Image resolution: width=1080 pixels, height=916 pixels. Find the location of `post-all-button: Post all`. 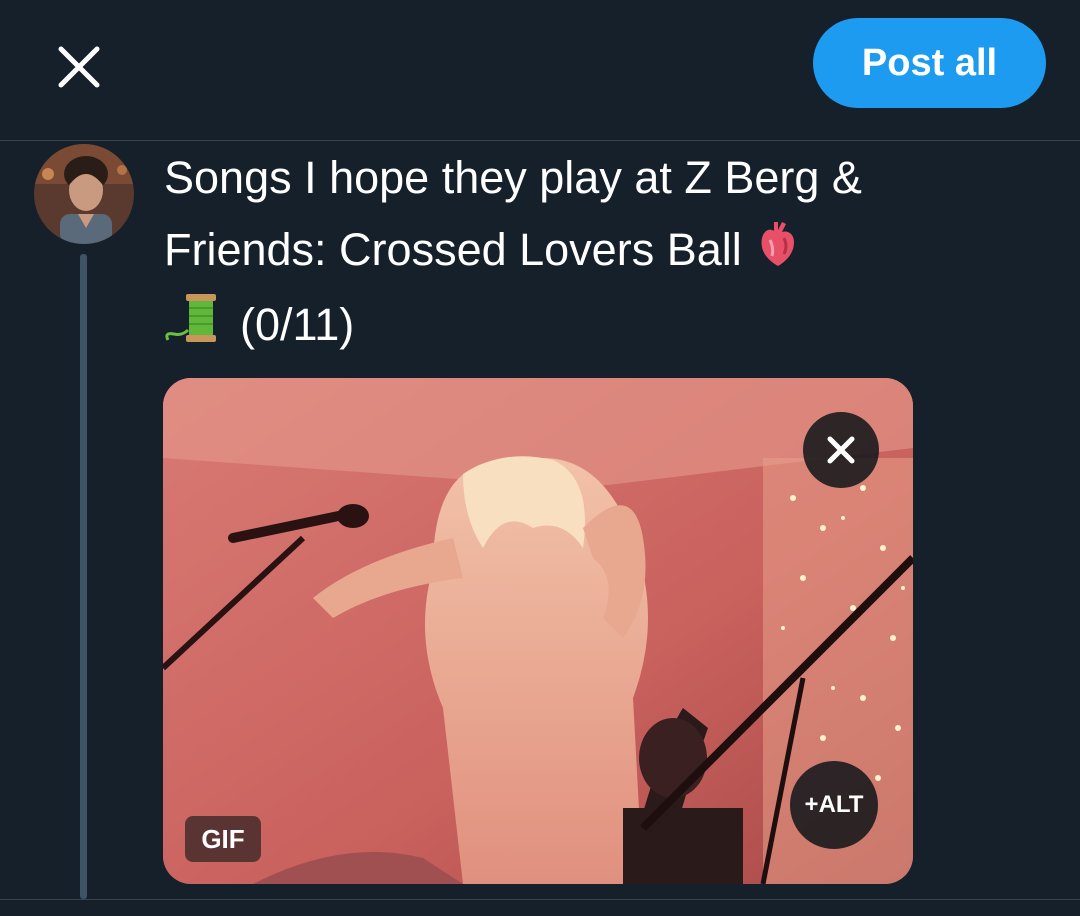

post-all-button: Post all is located at coordinates (929, 63).